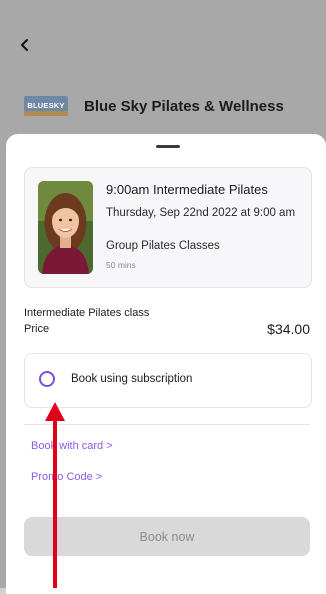  I want to click on price-label: Price, so click(37, 329).